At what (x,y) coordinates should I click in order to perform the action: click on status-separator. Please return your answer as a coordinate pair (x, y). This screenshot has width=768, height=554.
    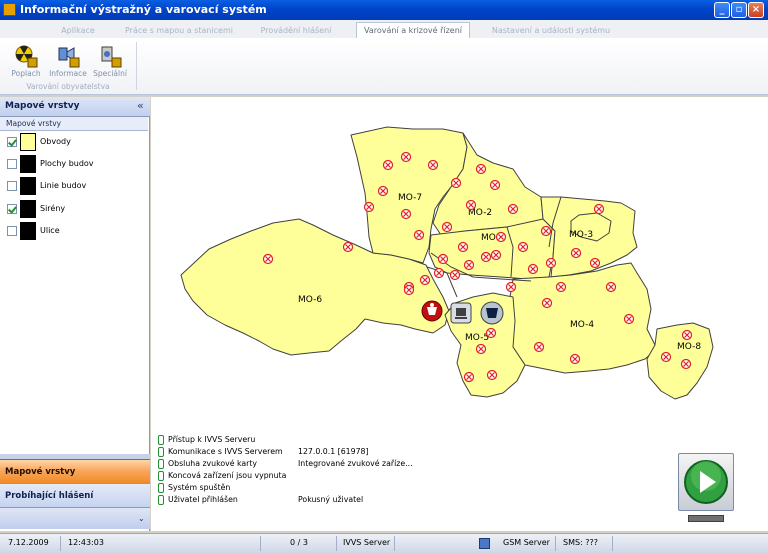
    Looking at the image, I should click on (394, 543).